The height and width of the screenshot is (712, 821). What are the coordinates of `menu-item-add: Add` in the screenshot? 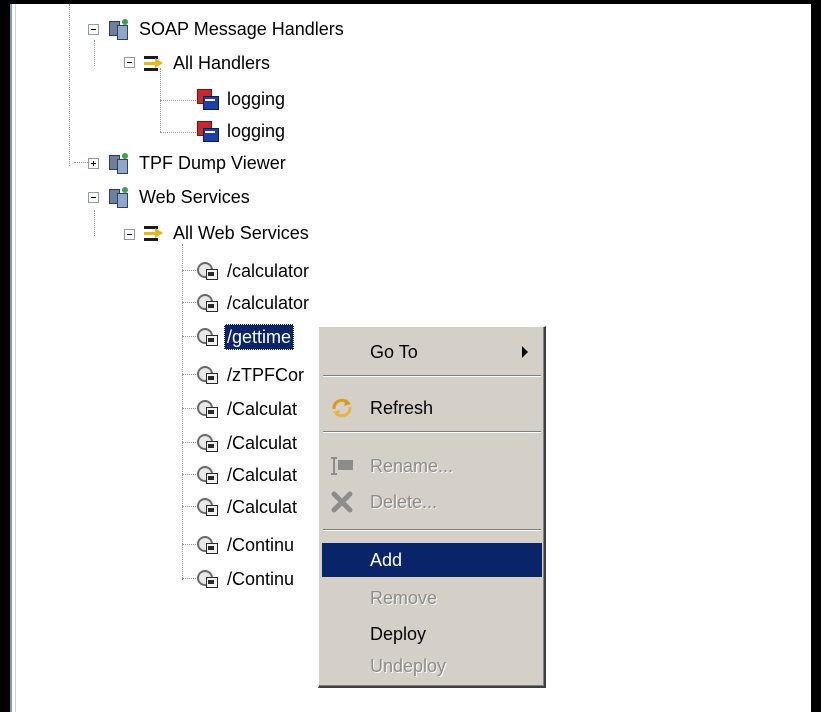 It's located at (432, 560).